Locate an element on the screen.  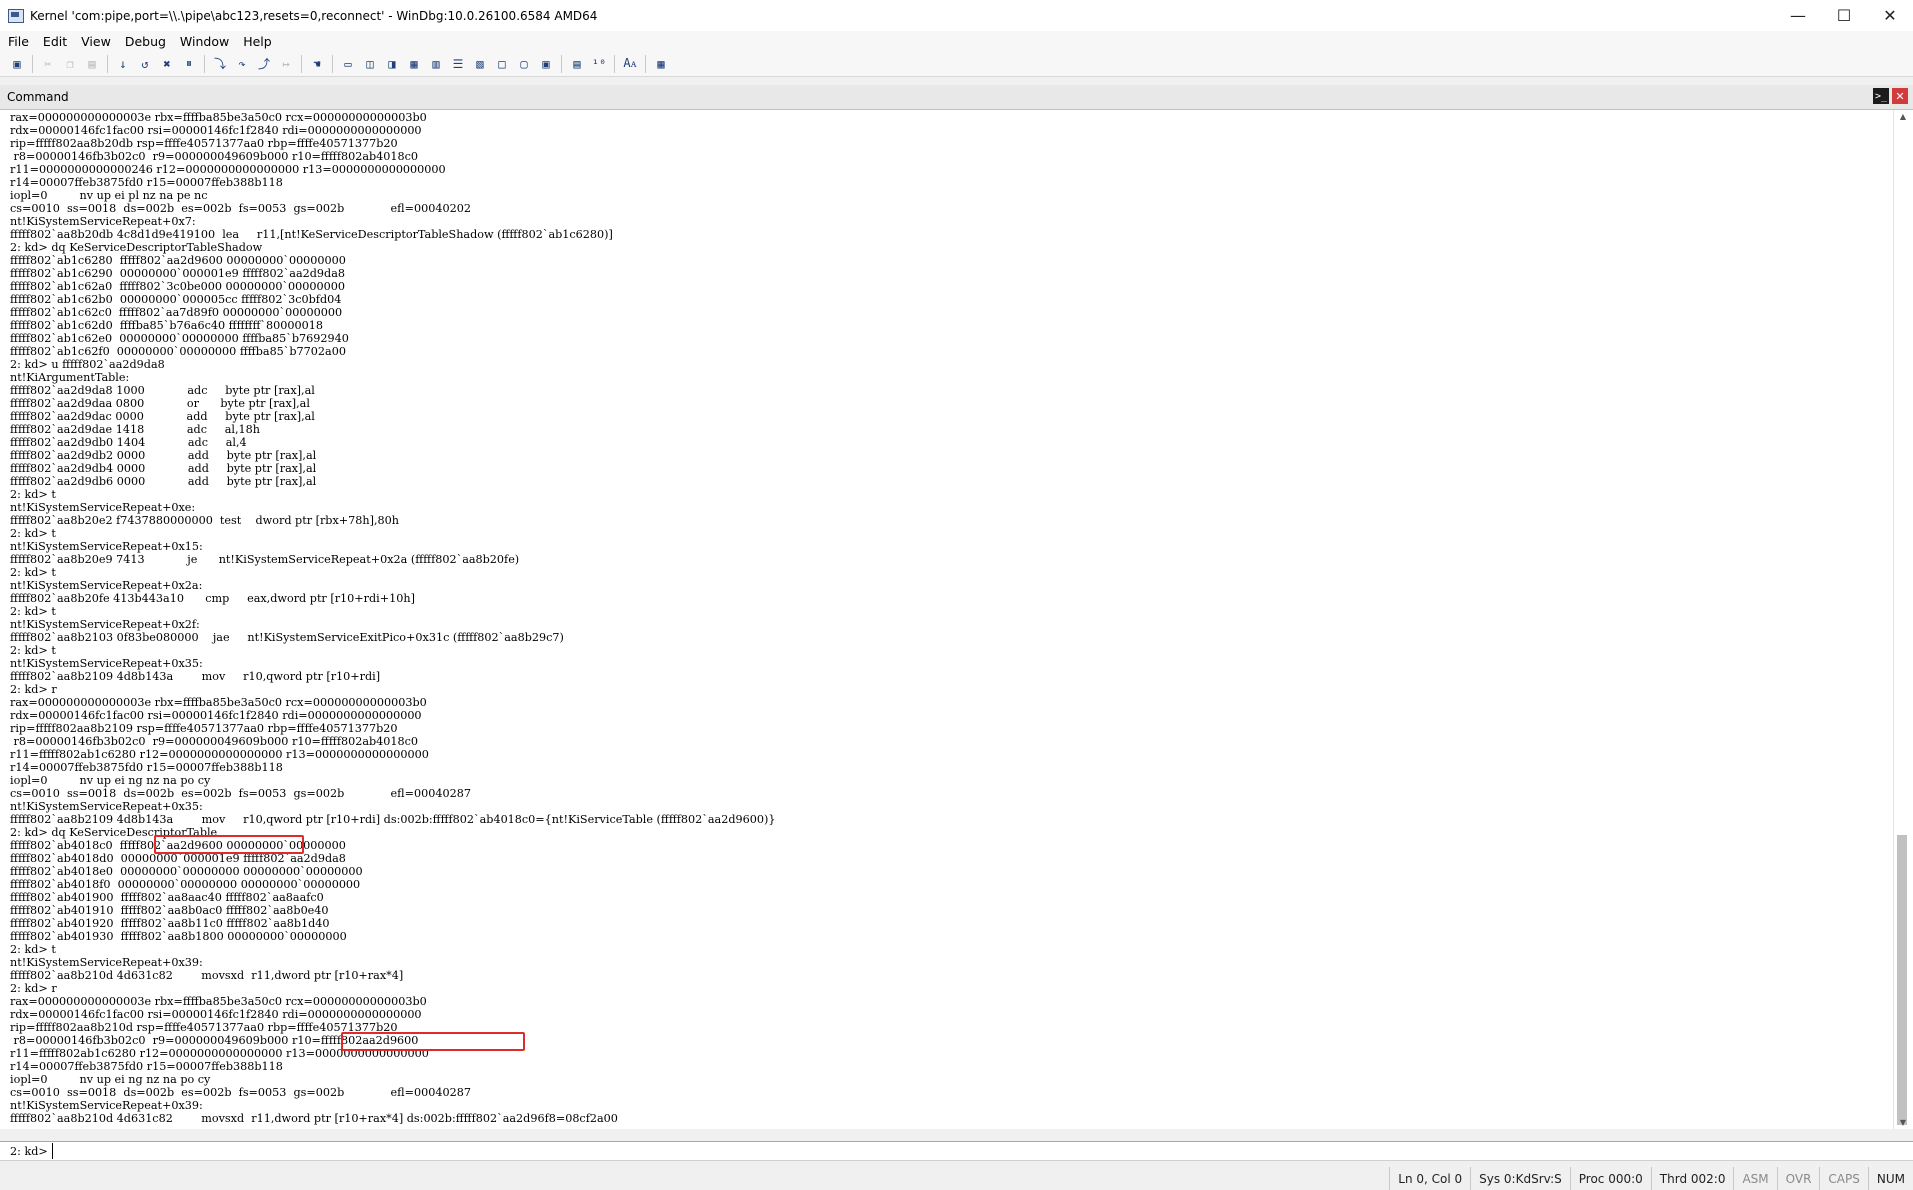
stop-debugging-icon: ✖ is located at coordinates (167, 64).